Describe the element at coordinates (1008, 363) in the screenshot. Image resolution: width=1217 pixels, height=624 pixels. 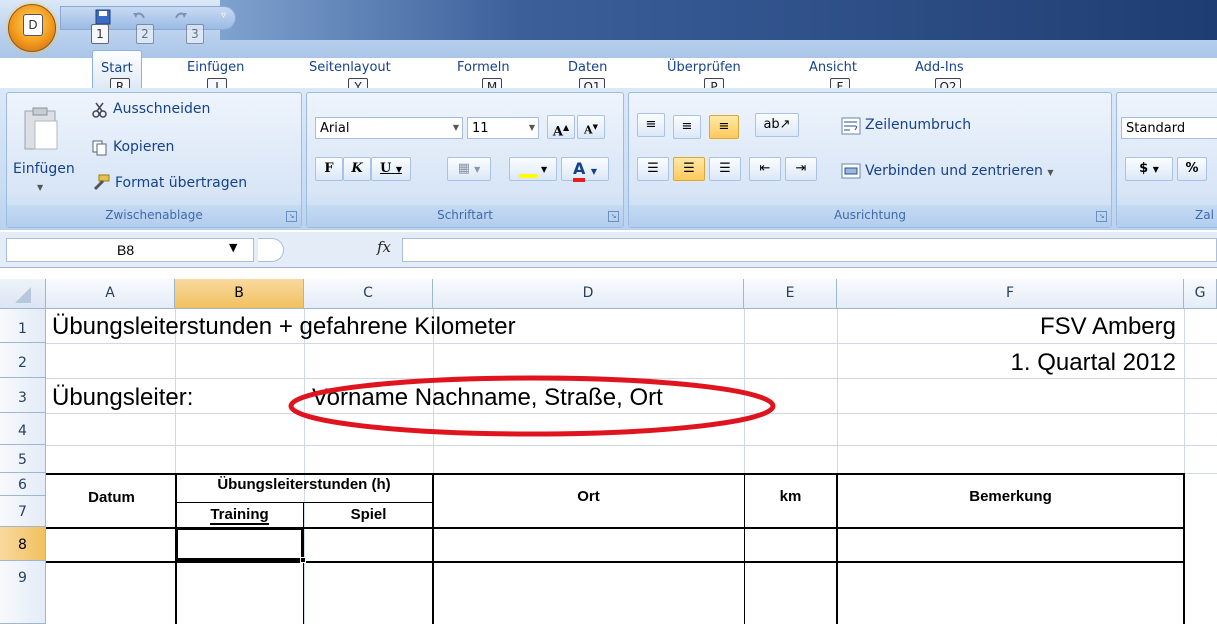
I see `cell-f2-quarter: 1. Quartal 2012` at that location.